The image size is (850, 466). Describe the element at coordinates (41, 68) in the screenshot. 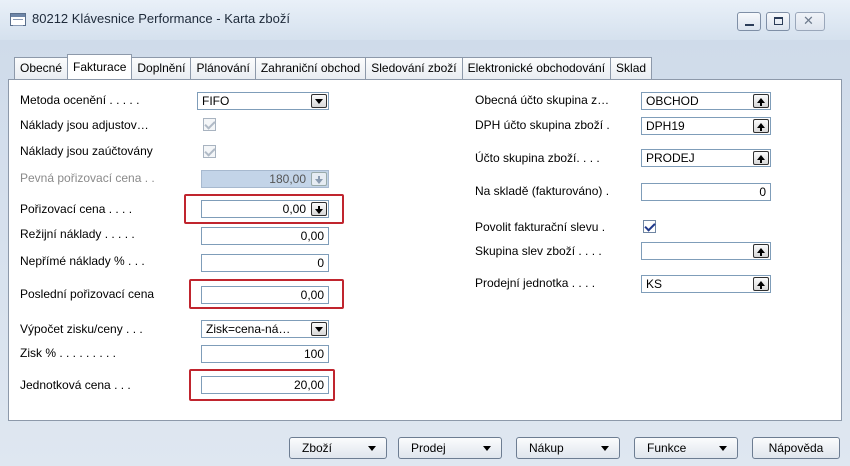

I see `tab-obecne: Obecné` at that location.